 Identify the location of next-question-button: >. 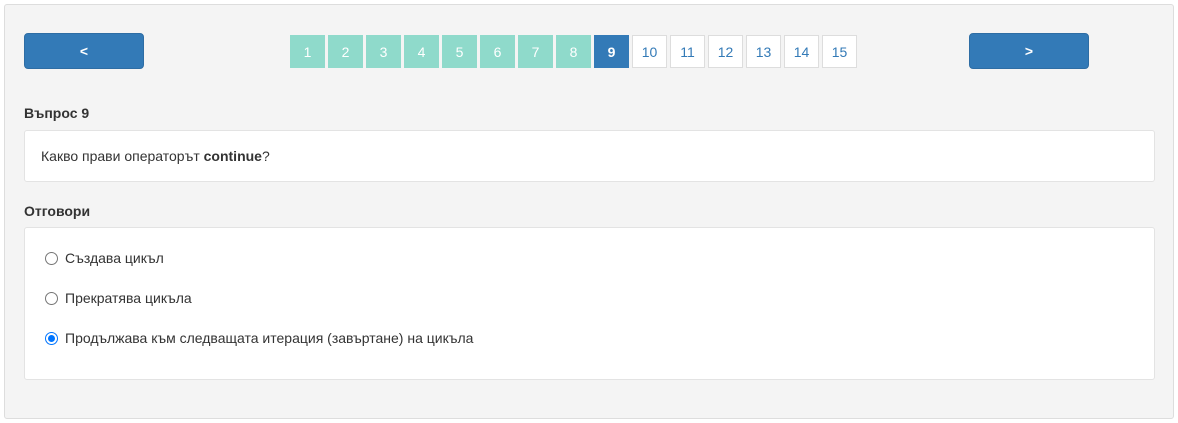
(1029, 51).